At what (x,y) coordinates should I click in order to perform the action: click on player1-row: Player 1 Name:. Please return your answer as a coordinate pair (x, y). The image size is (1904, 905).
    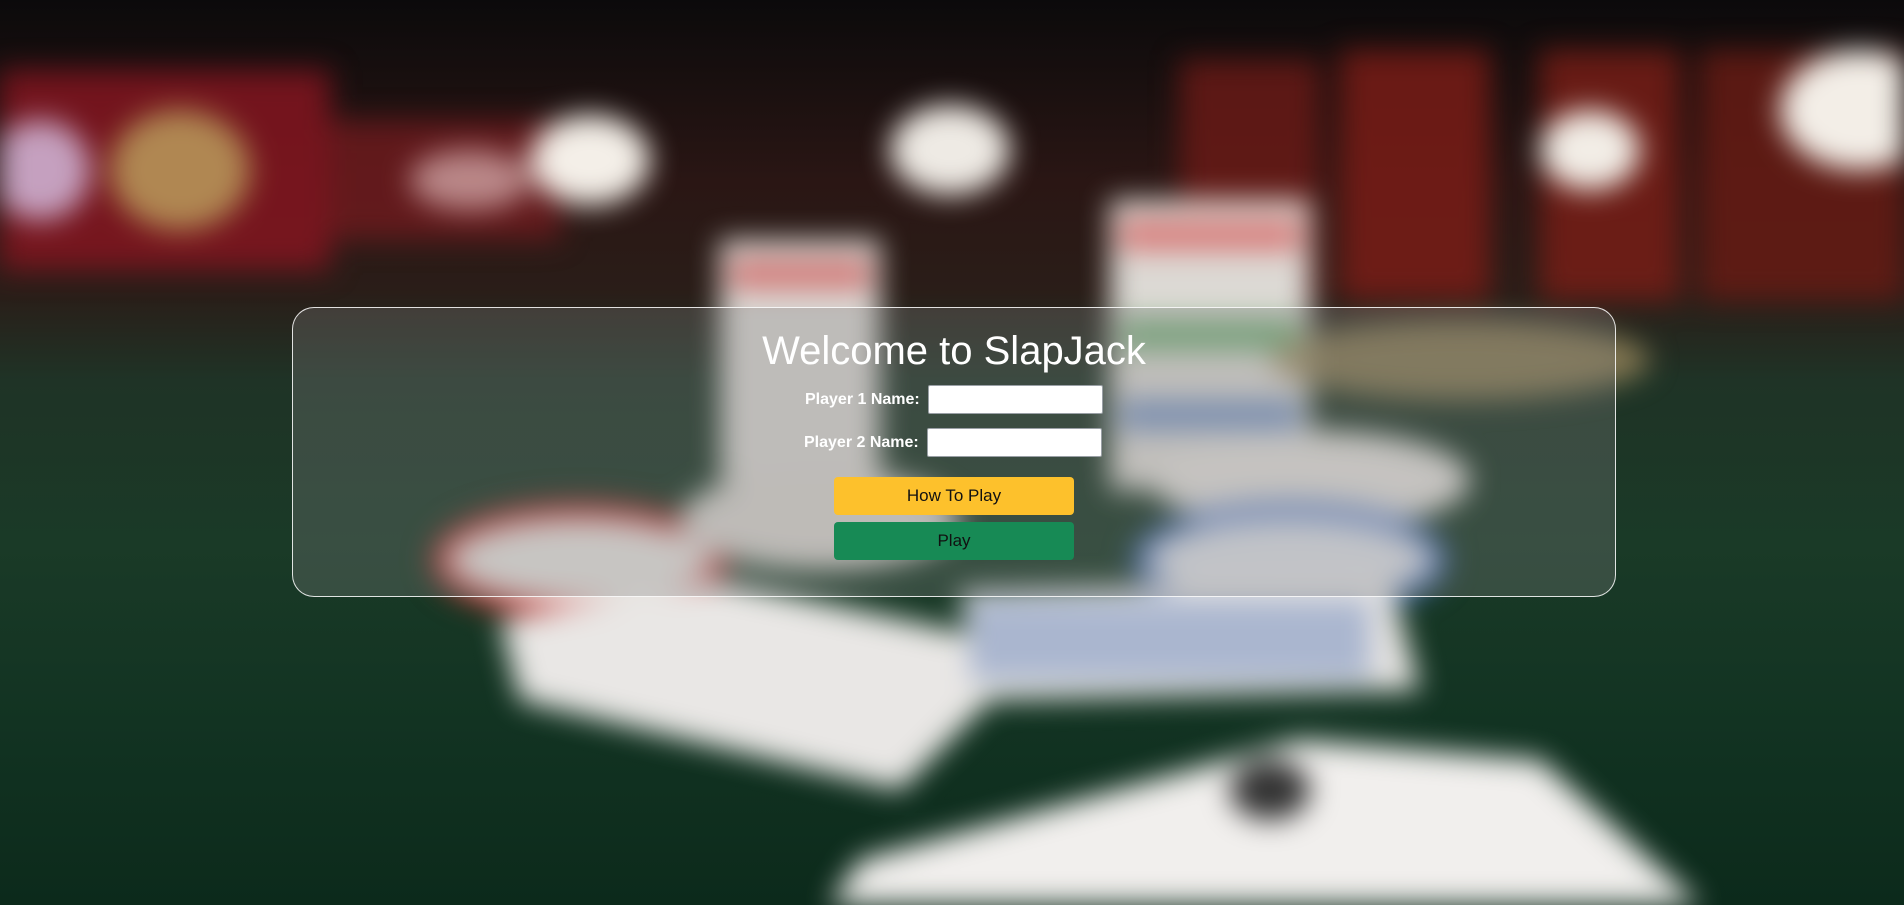
    Looking at the image, I should click on (954, 399).